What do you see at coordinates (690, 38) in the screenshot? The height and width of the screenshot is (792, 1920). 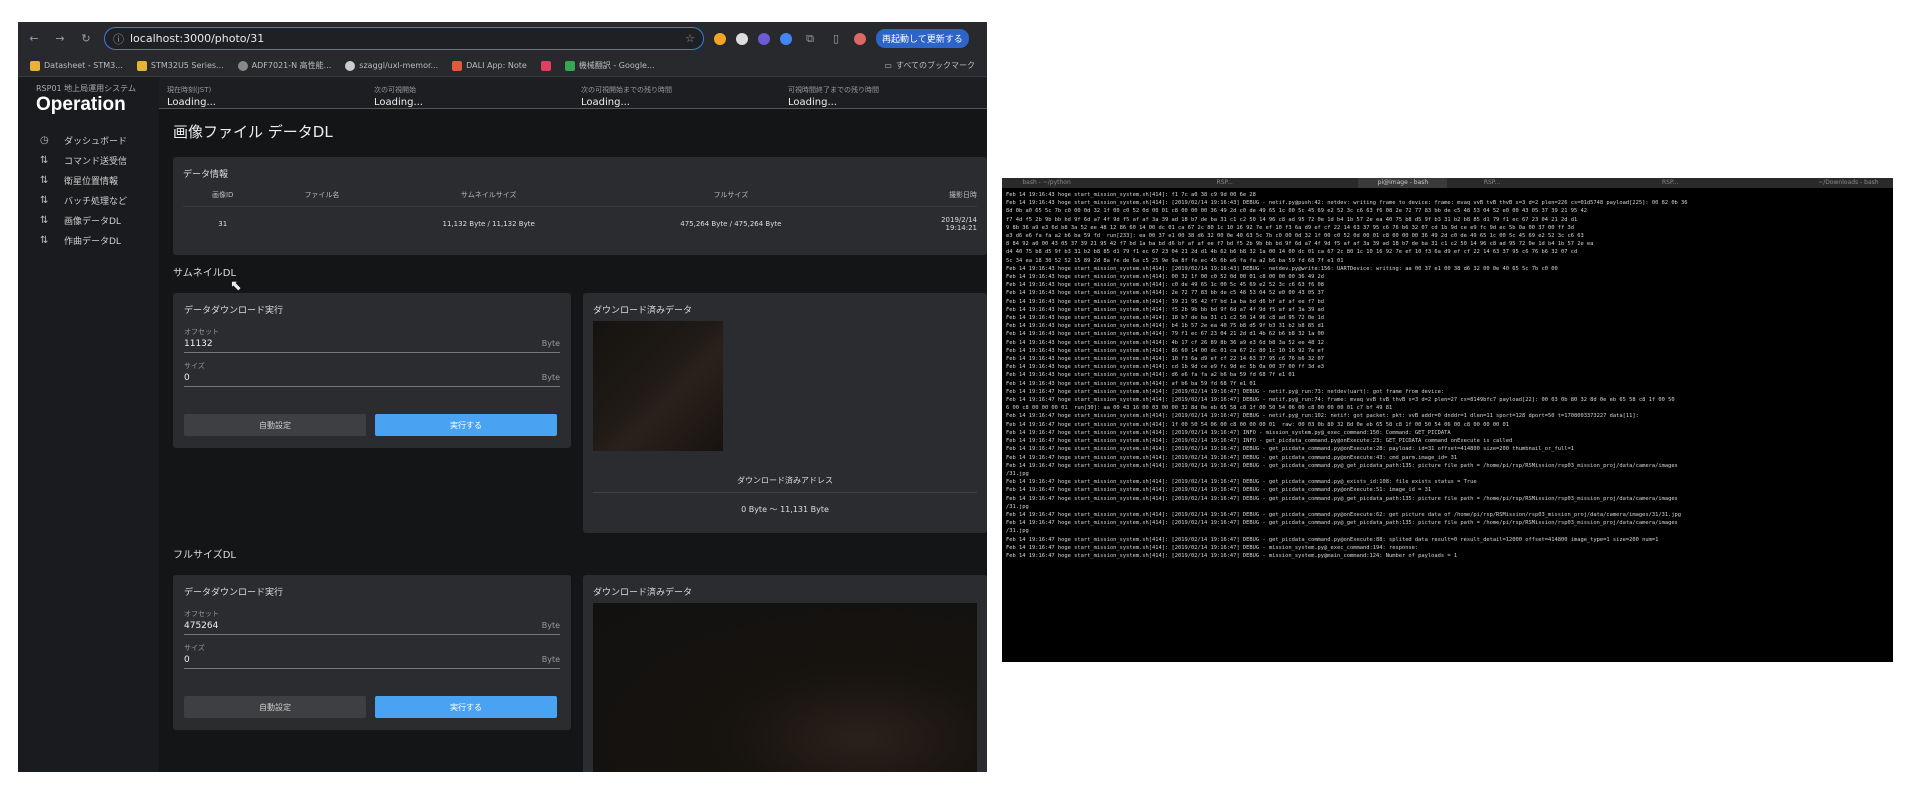 I see `bookmark-star-icon: ☆` at bounding box center [690, 38].